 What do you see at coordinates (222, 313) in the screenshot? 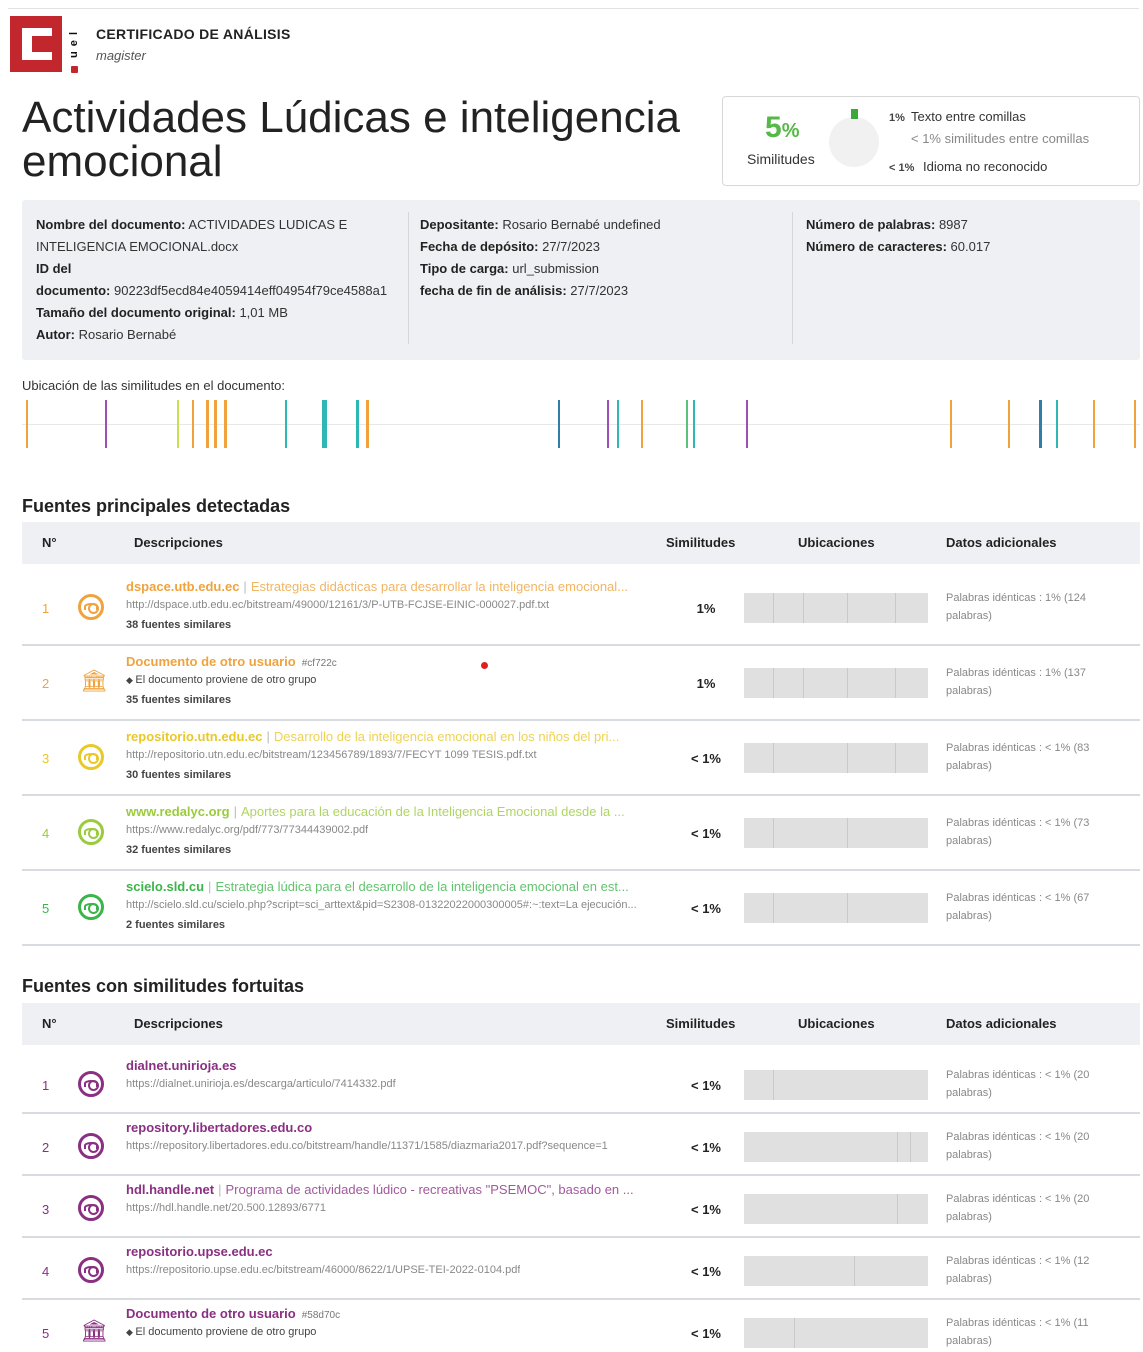
I see `info-line: Tamaño del documento original: 1,01 MB` at bounding box center [222, 313].